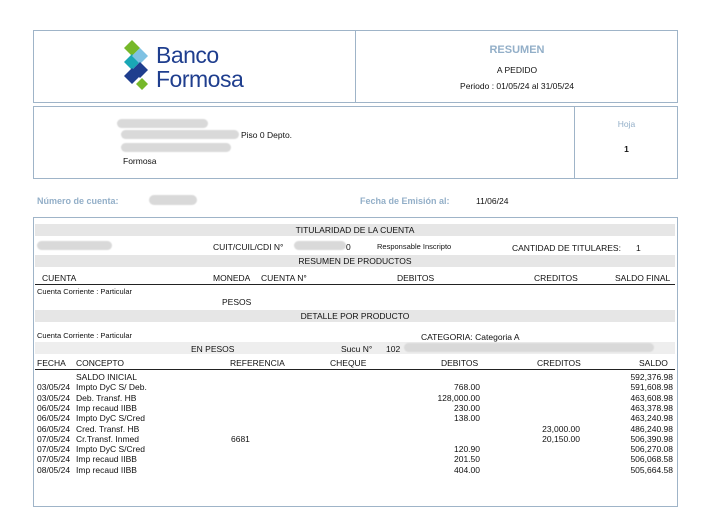  What do you see at coordinates (492, 201) in the screenshot?
I see `issue-date-value: 11/06/24` at bounding box center [492, 201].